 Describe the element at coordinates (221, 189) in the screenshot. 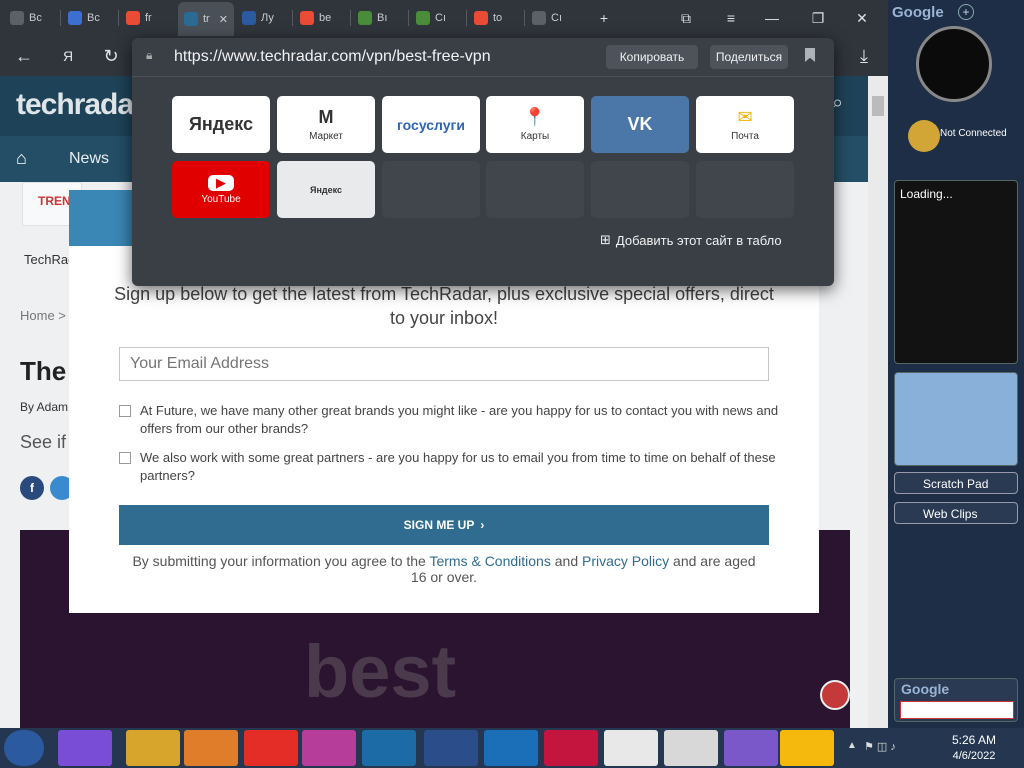

I see `tile-youtube: ▶ YouTube` at that location.